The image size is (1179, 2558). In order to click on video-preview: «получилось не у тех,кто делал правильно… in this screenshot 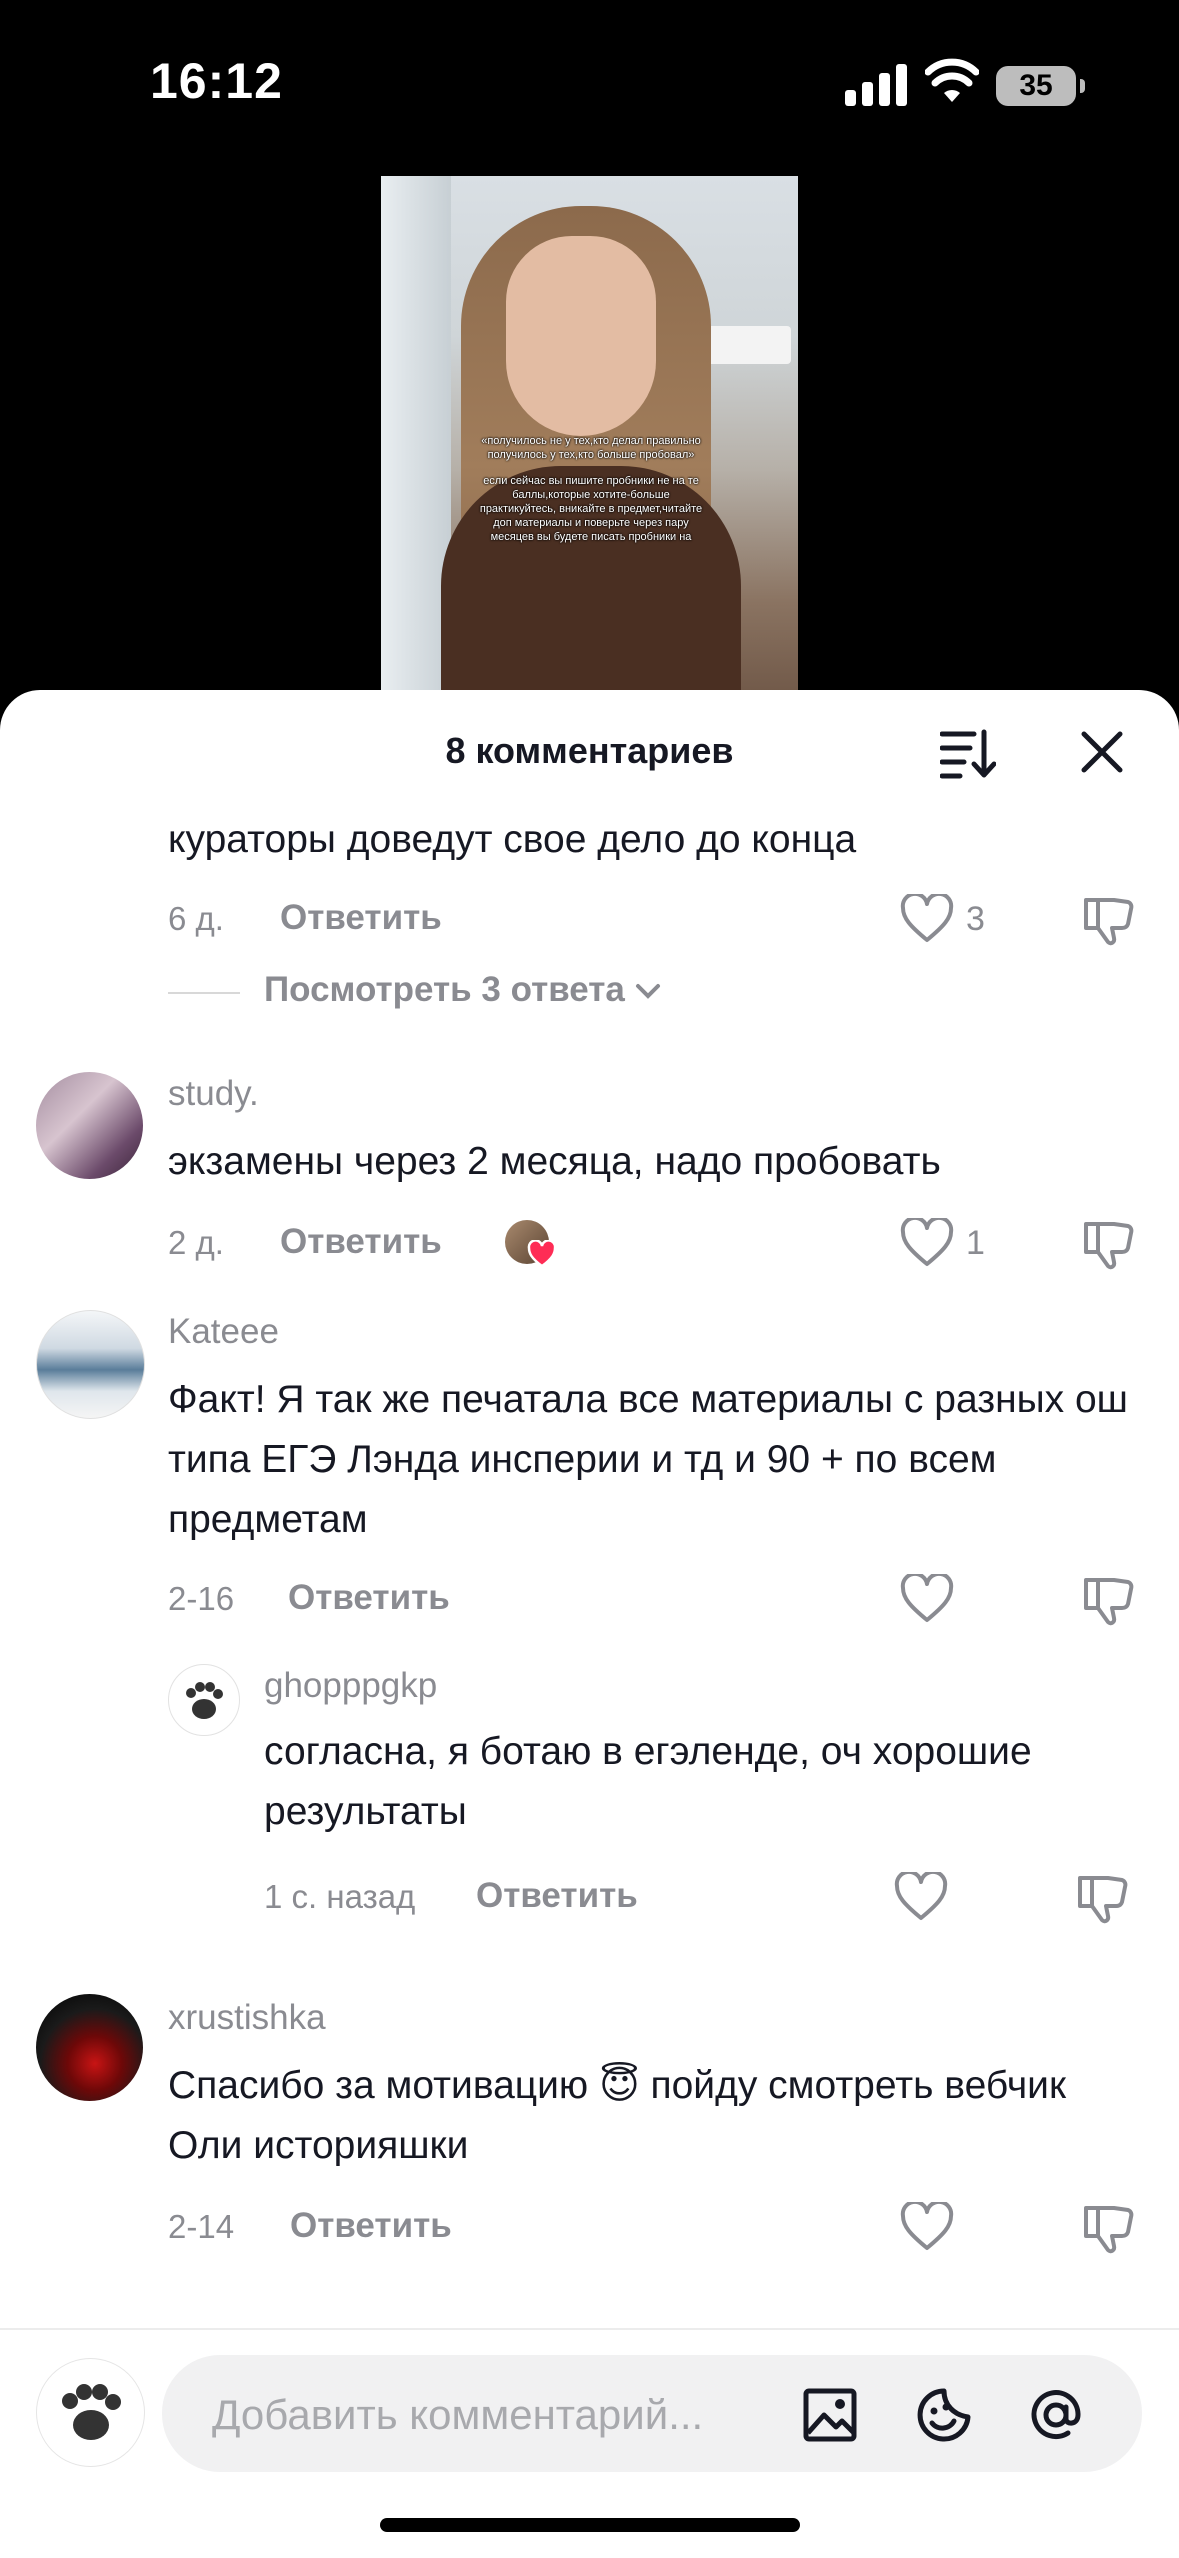, I will do `click(589, 443)`.